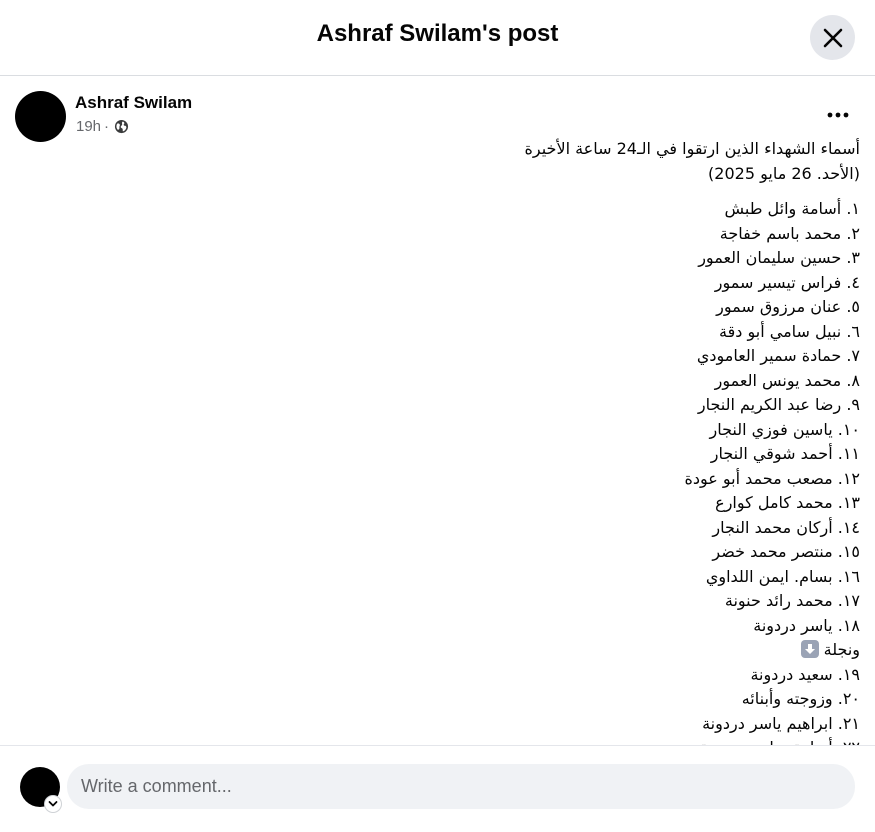 This screenshot has height=832, width=875. I want to click on sub-heading-text: ونجلة, so click(841, 649).